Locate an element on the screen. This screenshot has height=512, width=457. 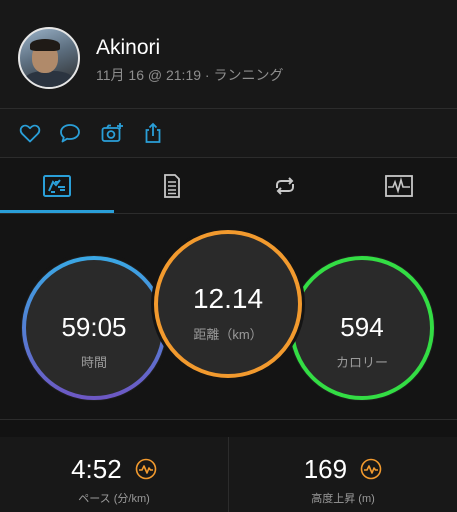
distance-value: 12.14 is located at coordinates (228, 298).